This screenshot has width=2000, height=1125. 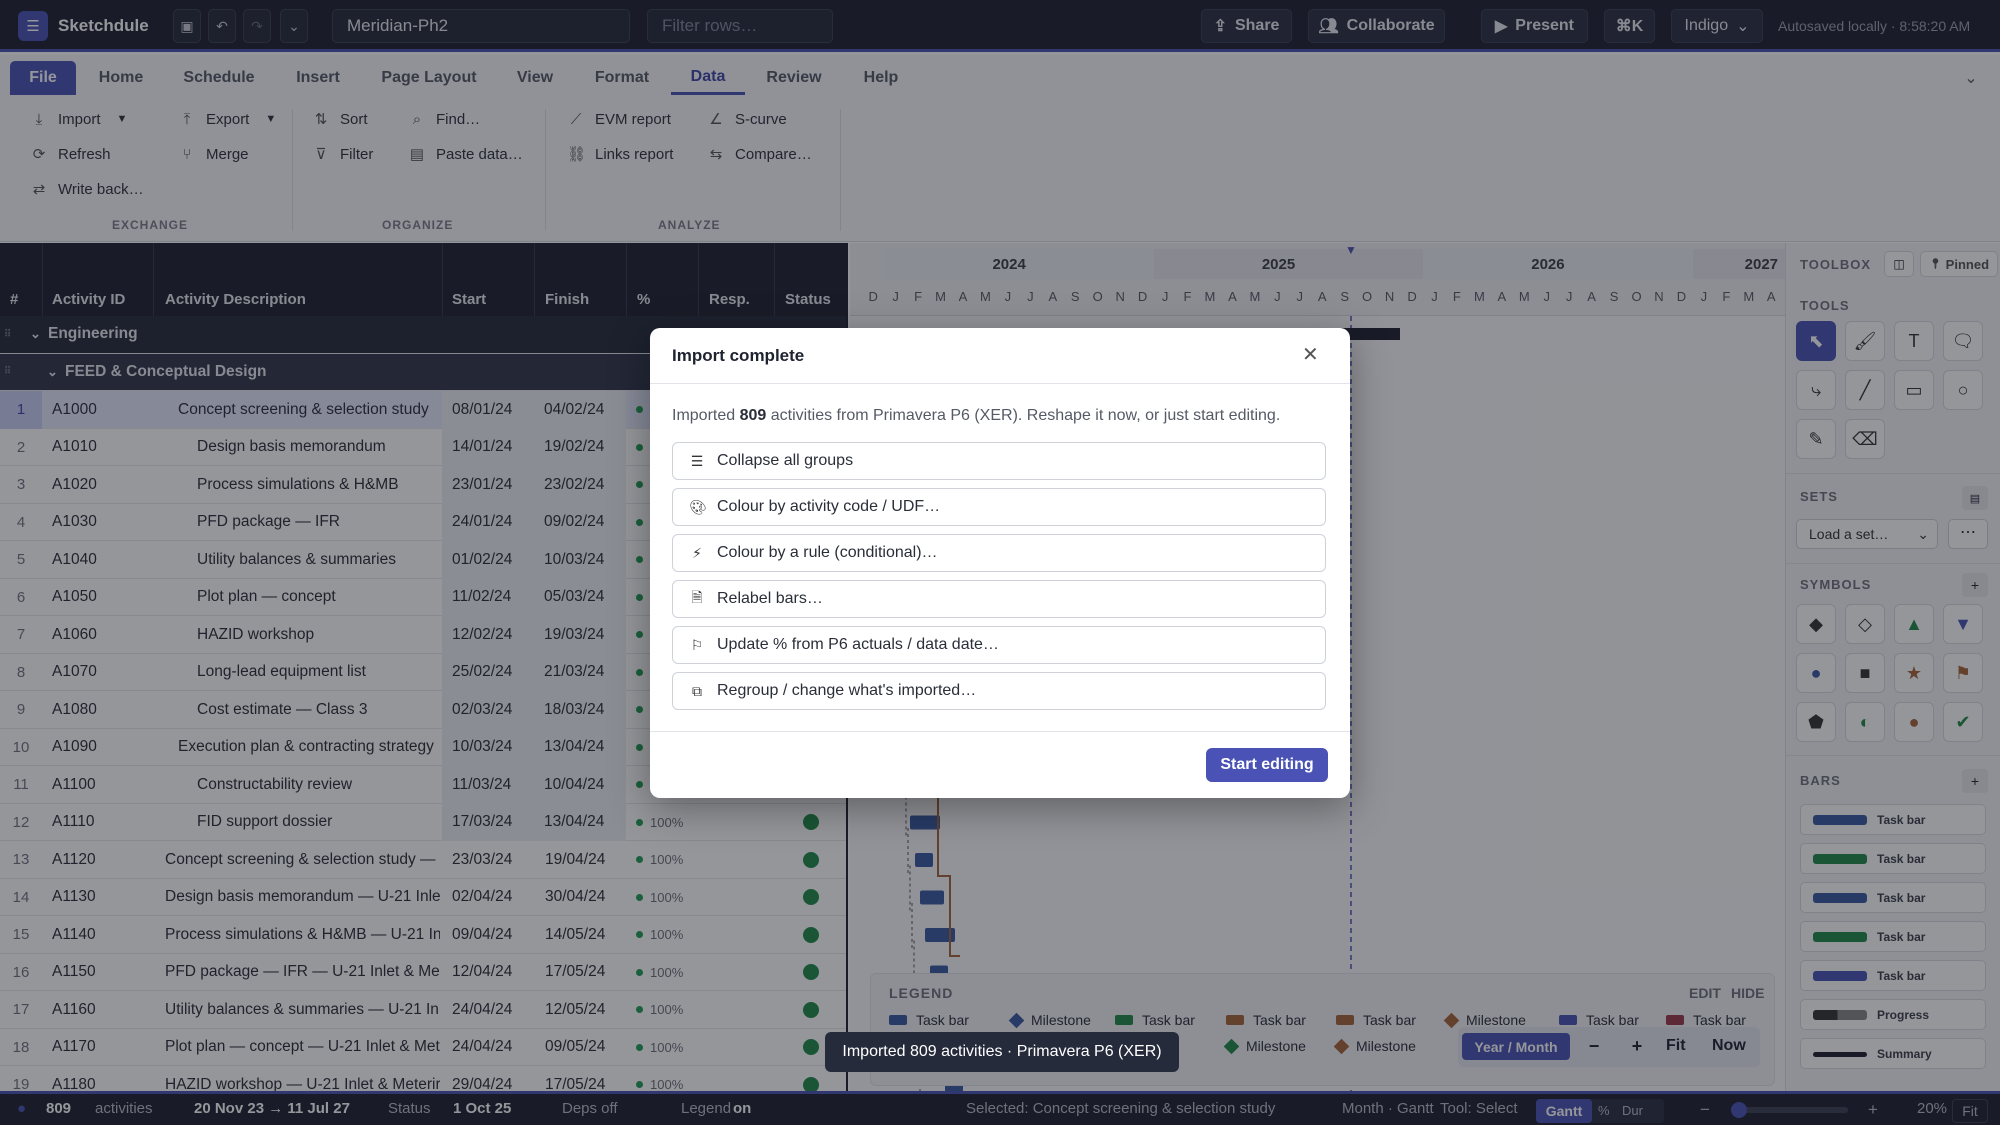 What do you see at coordinates (697, 460) in the screenshot?
I see `list-icon: ☰` at bounding box center [697, 460].